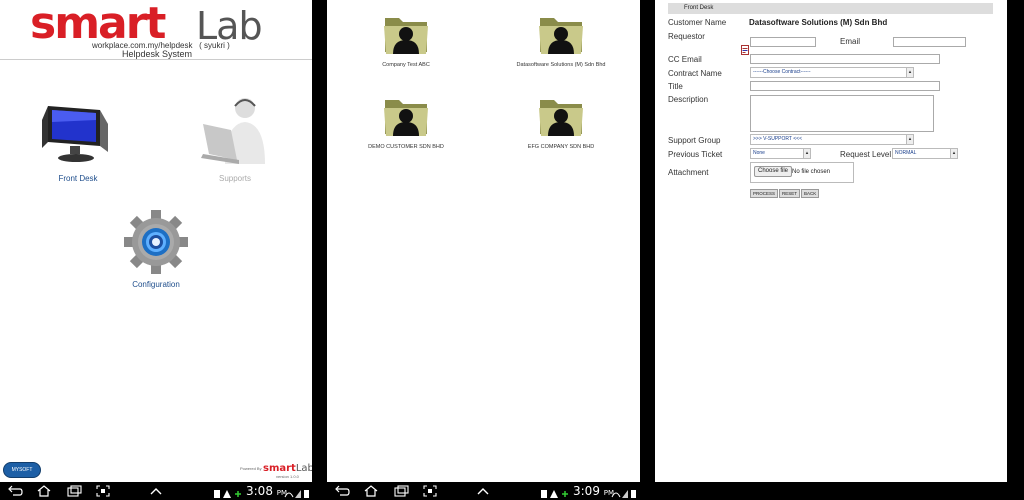 Image resolution: width=1024 pixels, height=500 pixels. I want to click on cc-email-label: CC Email, so click(685, 59).